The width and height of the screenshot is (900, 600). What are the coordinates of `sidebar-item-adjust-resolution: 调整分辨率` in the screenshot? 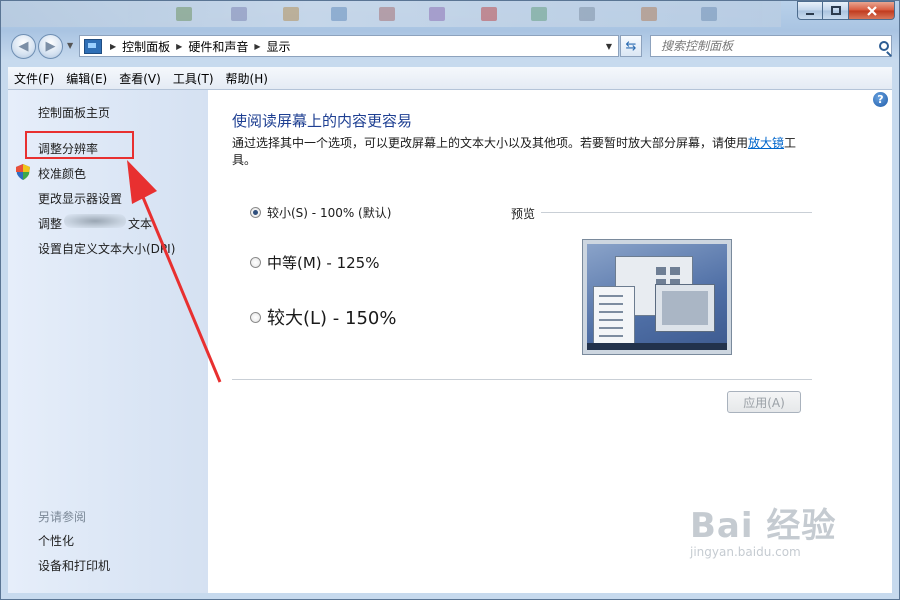 It's located at (68, 148).